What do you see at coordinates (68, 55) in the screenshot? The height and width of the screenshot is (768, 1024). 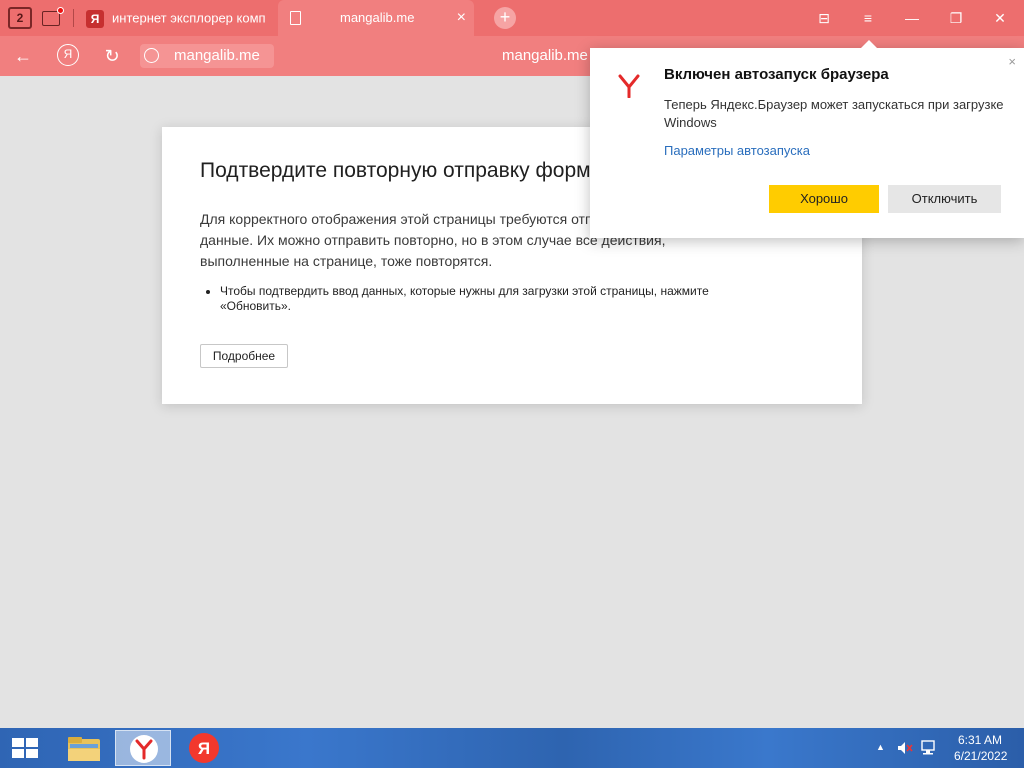 I see `yandex-button: Я` at bounding box center [68, 55].